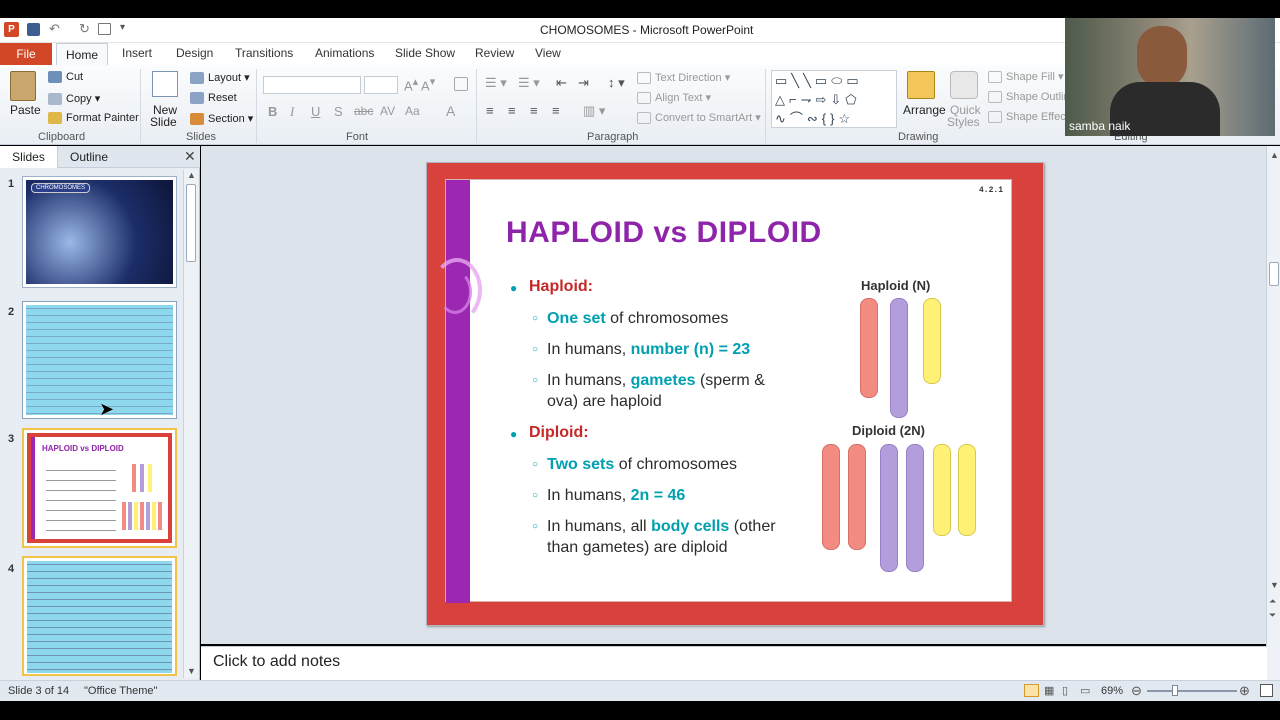 The height and width of the screenshot is (720, 1280). I want to click on italic-button: I, so click(292, 112).